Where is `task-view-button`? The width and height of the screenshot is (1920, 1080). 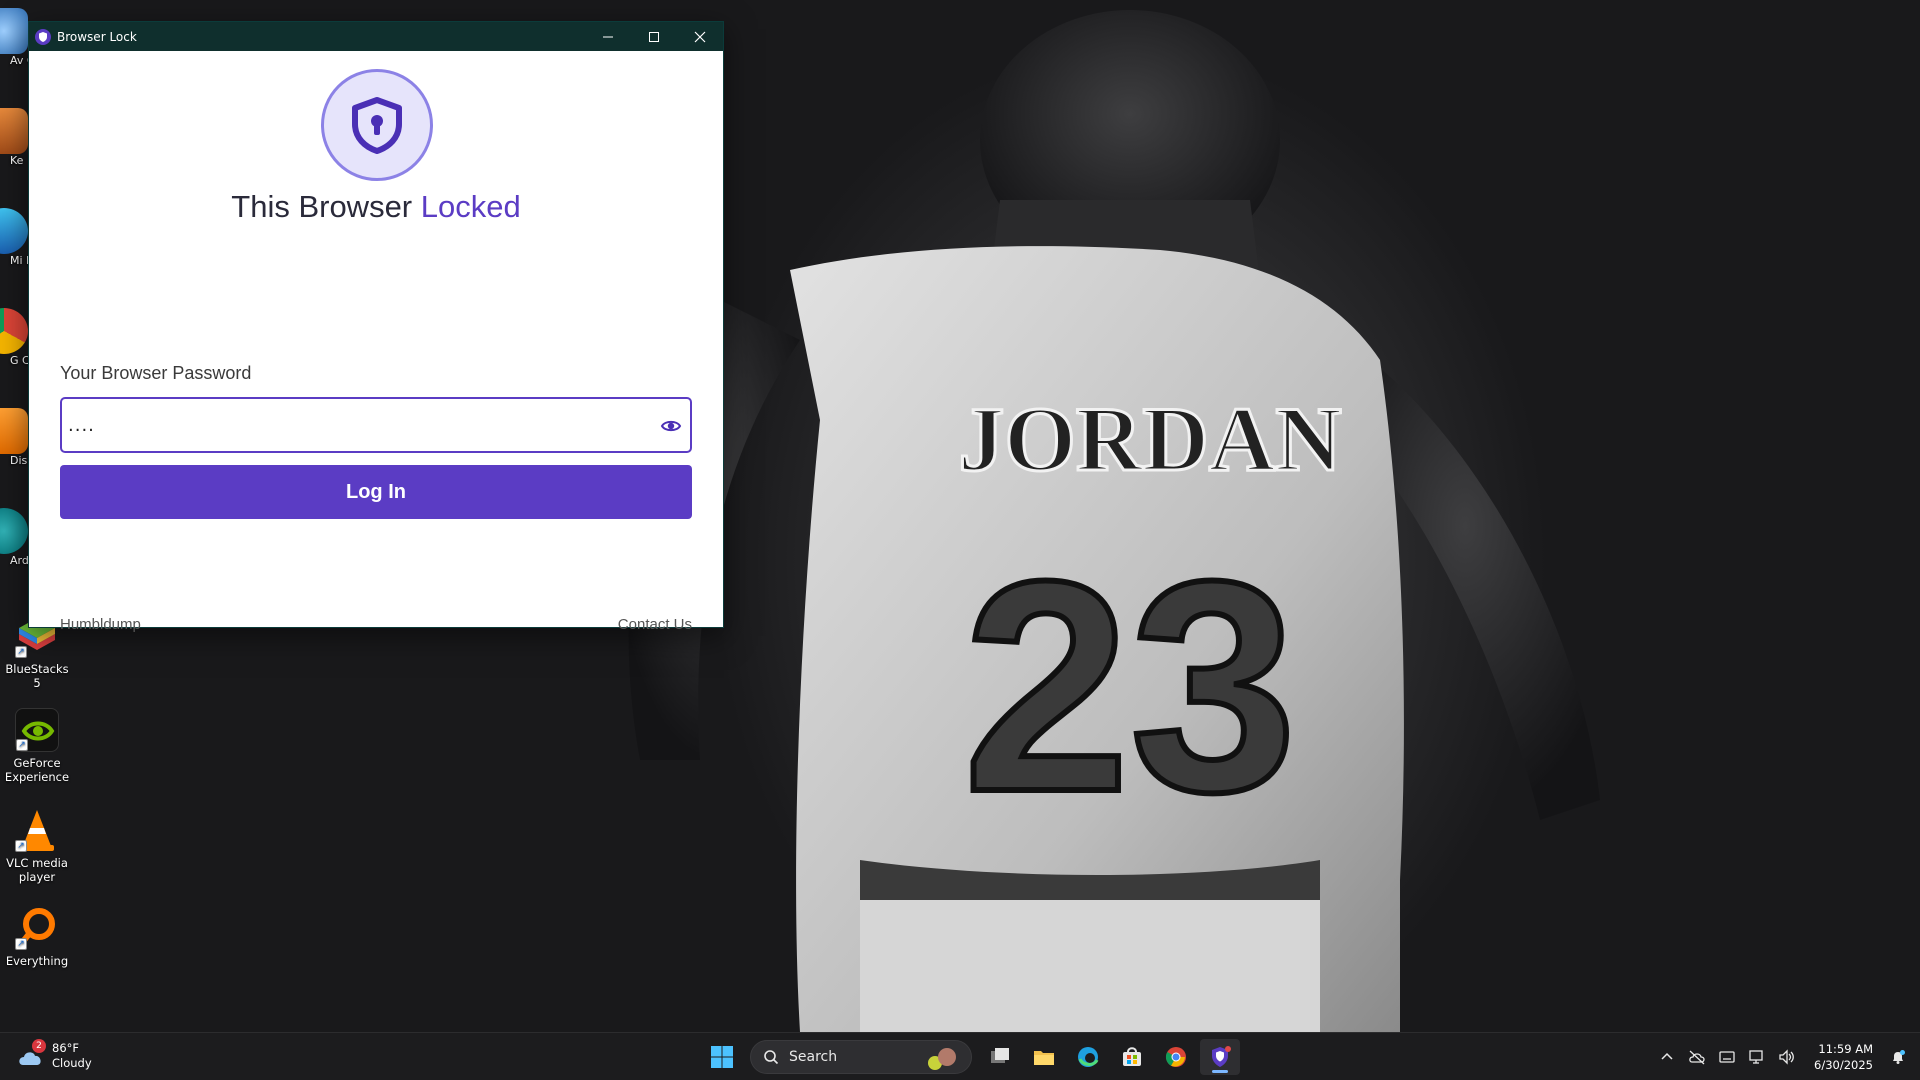
task-view-button is located at coordinates (1000, 1057).